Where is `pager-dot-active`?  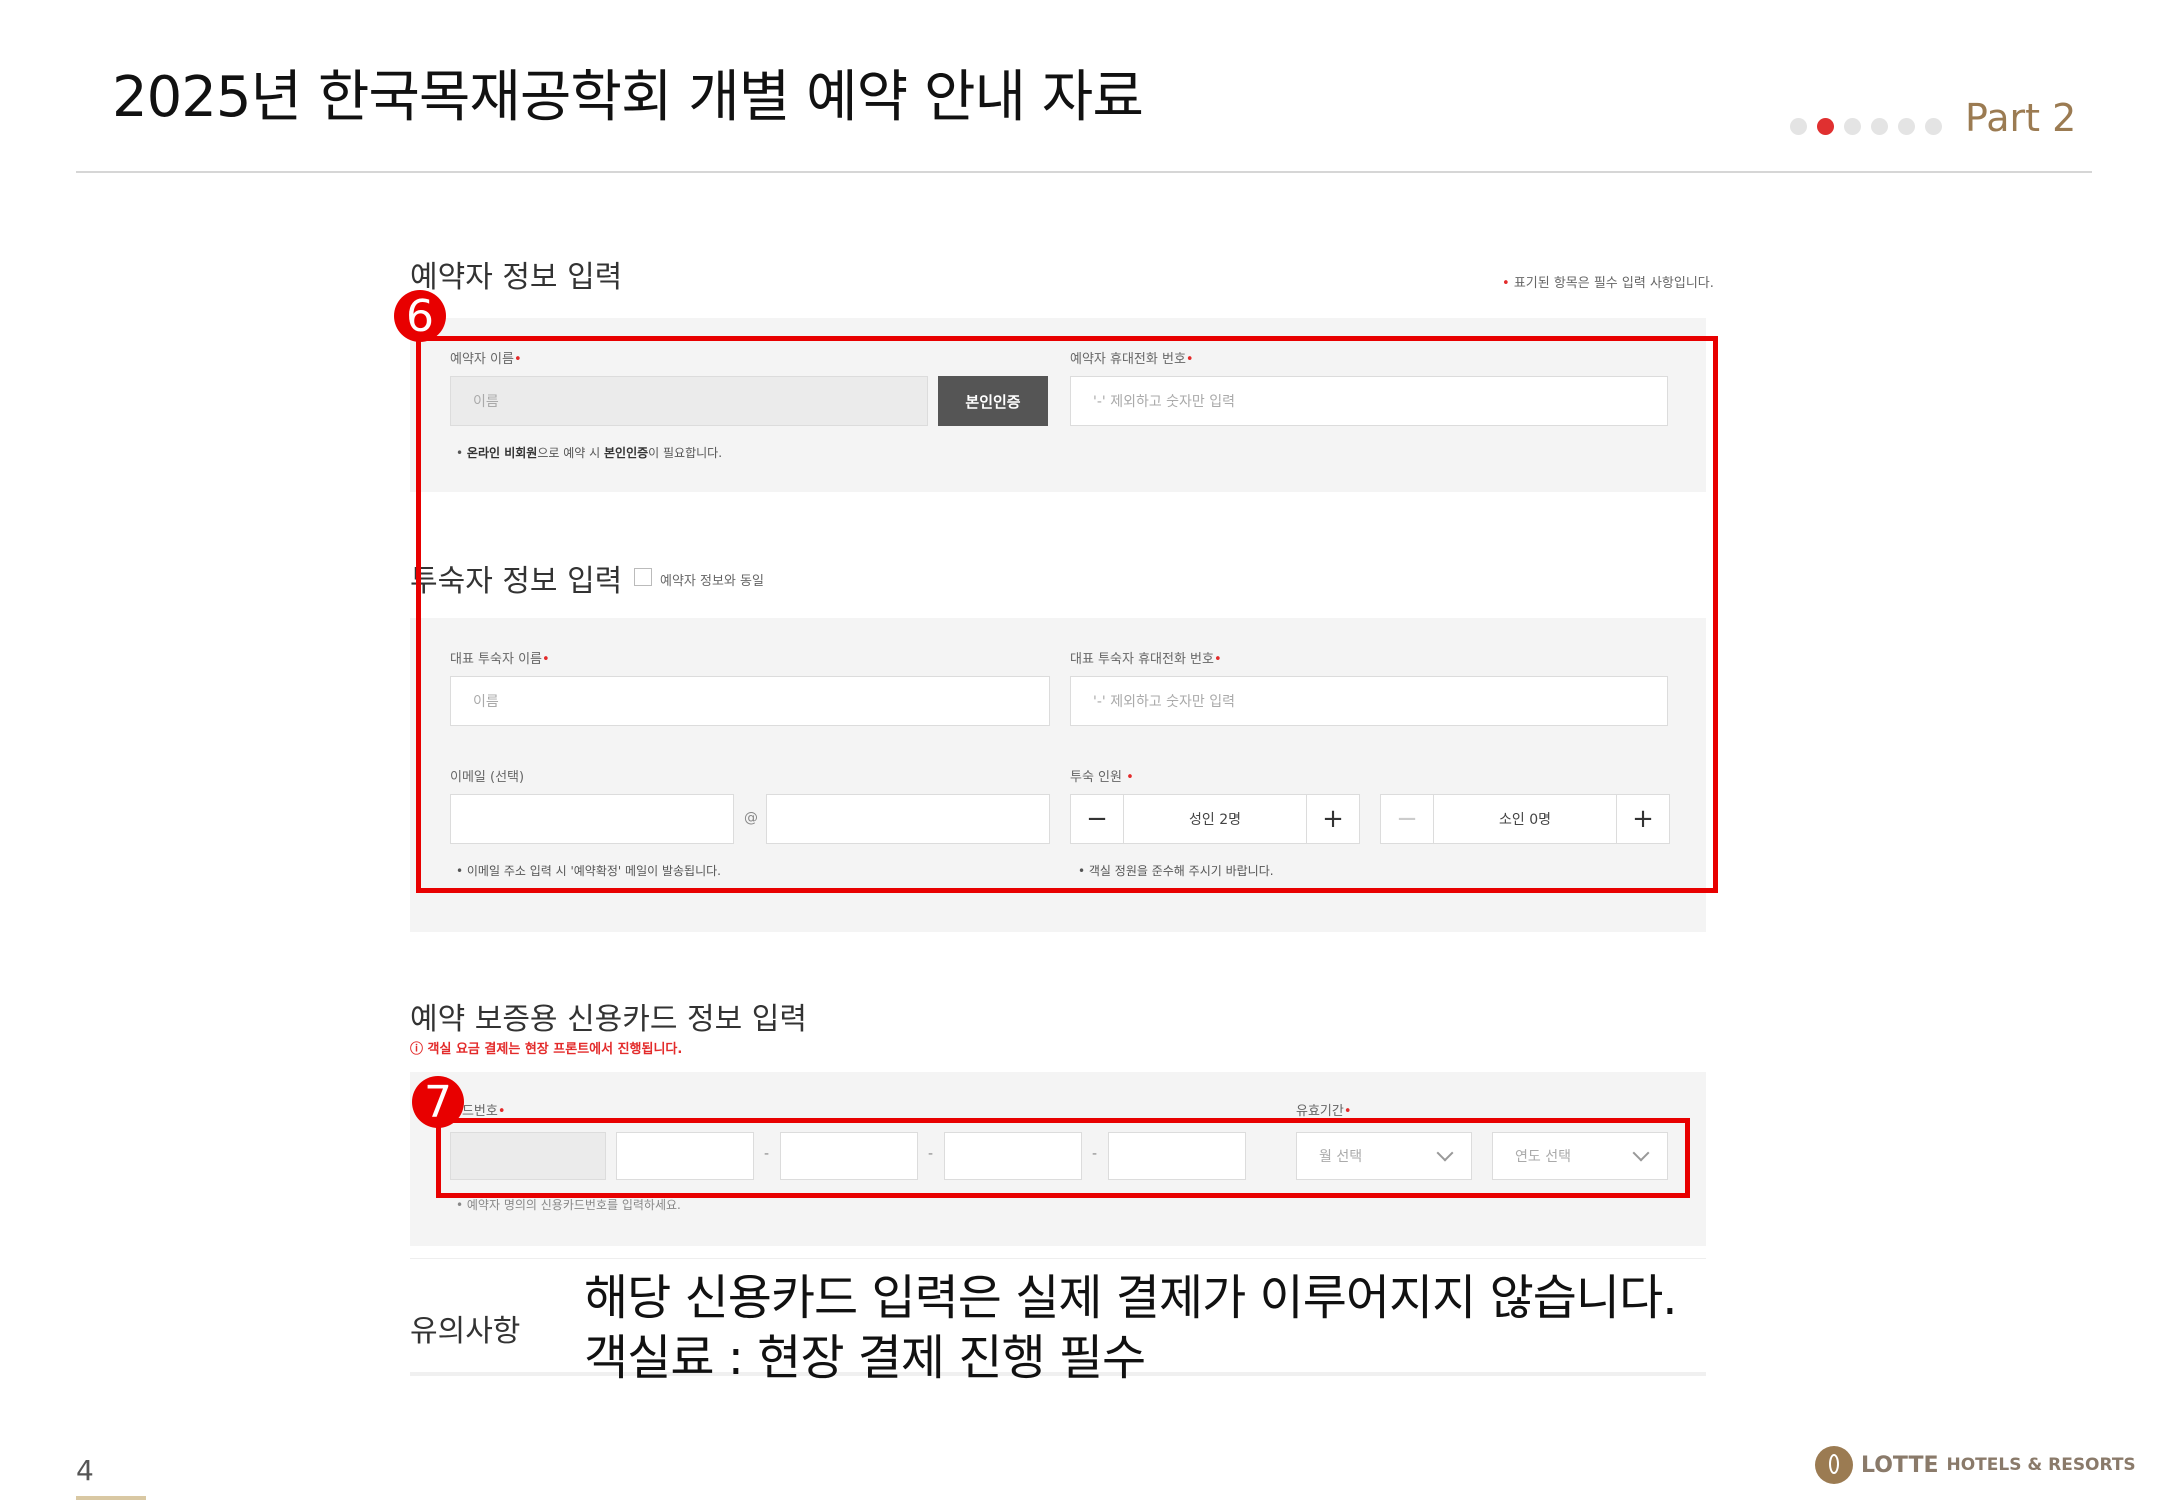 pager-dot-active is located at coordinates (1825, 126).